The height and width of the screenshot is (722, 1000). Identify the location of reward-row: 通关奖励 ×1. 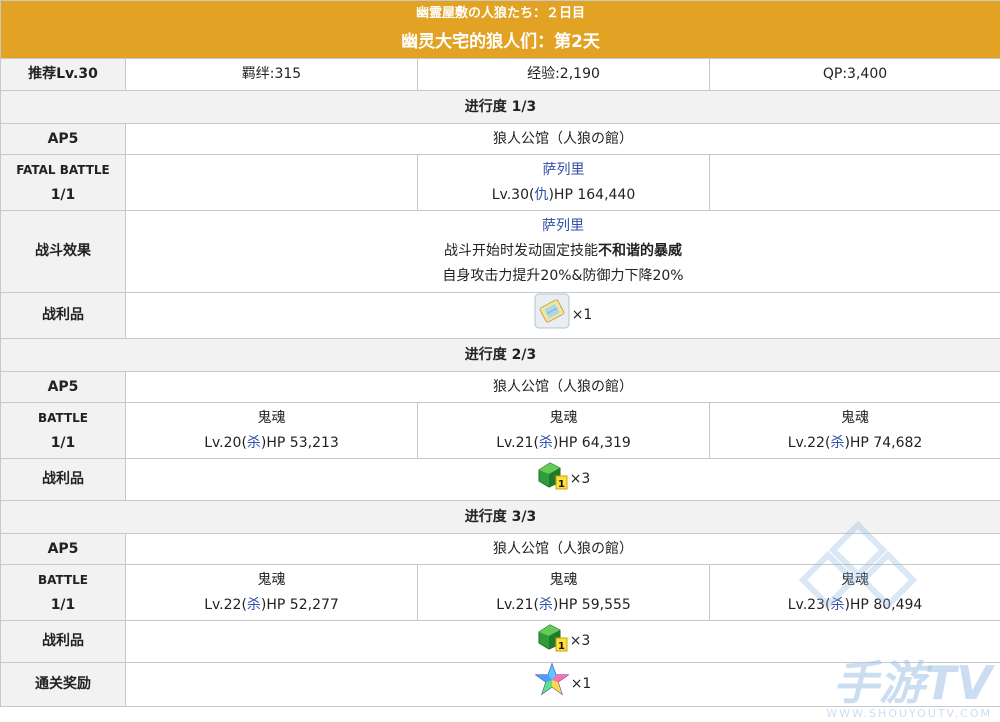
(500, 684).